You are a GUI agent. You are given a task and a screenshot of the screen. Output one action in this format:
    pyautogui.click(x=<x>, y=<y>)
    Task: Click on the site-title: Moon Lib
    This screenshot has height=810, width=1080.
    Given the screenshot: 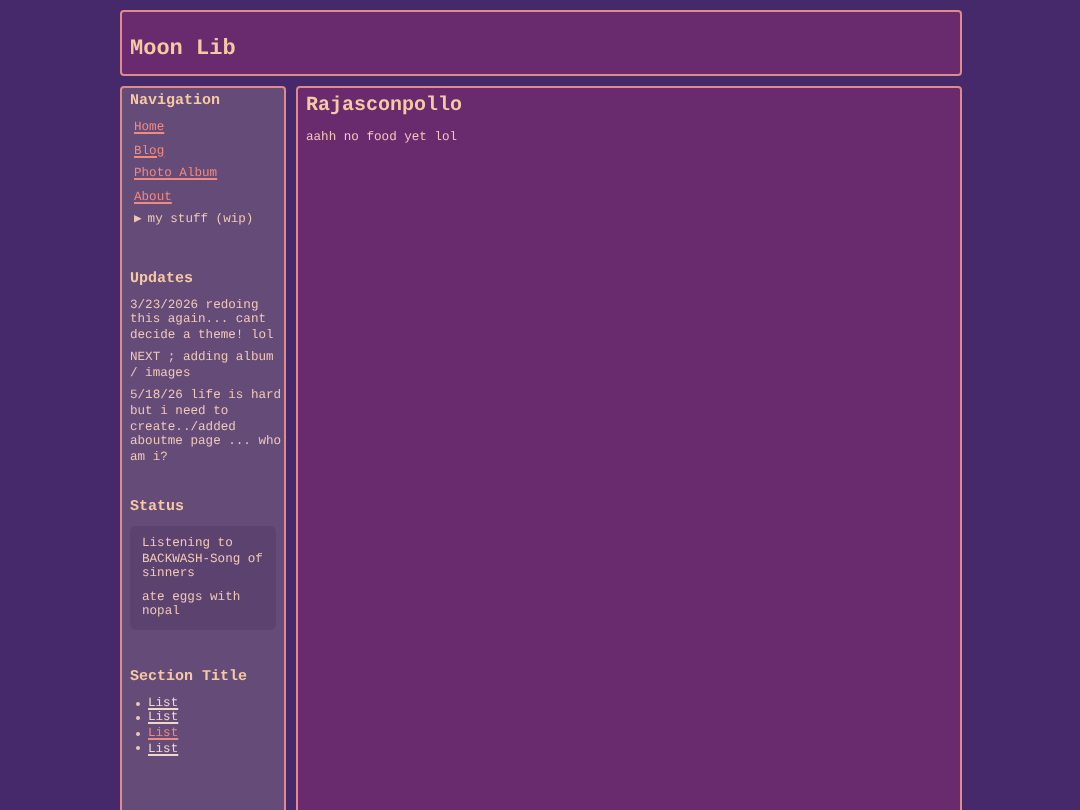 What is the action you would take?
    pyautogui.click(x=183, y=50)
    